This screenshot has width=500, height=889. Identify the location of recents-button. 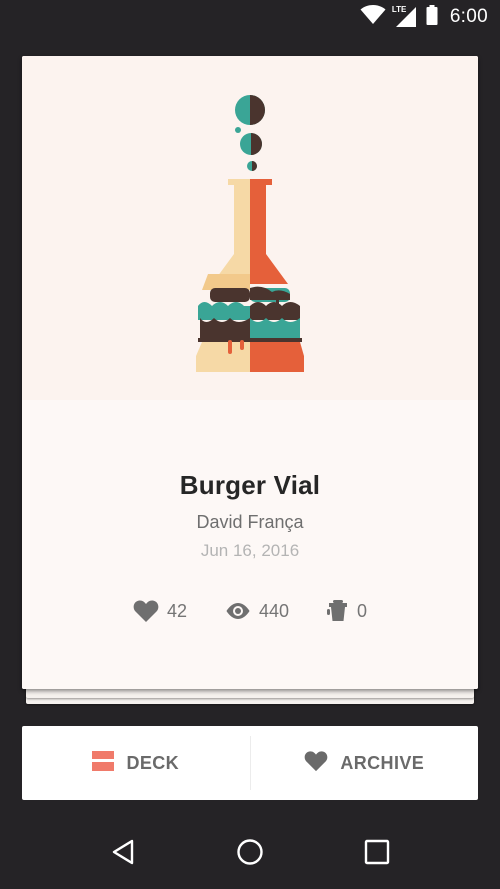
(377, 855).